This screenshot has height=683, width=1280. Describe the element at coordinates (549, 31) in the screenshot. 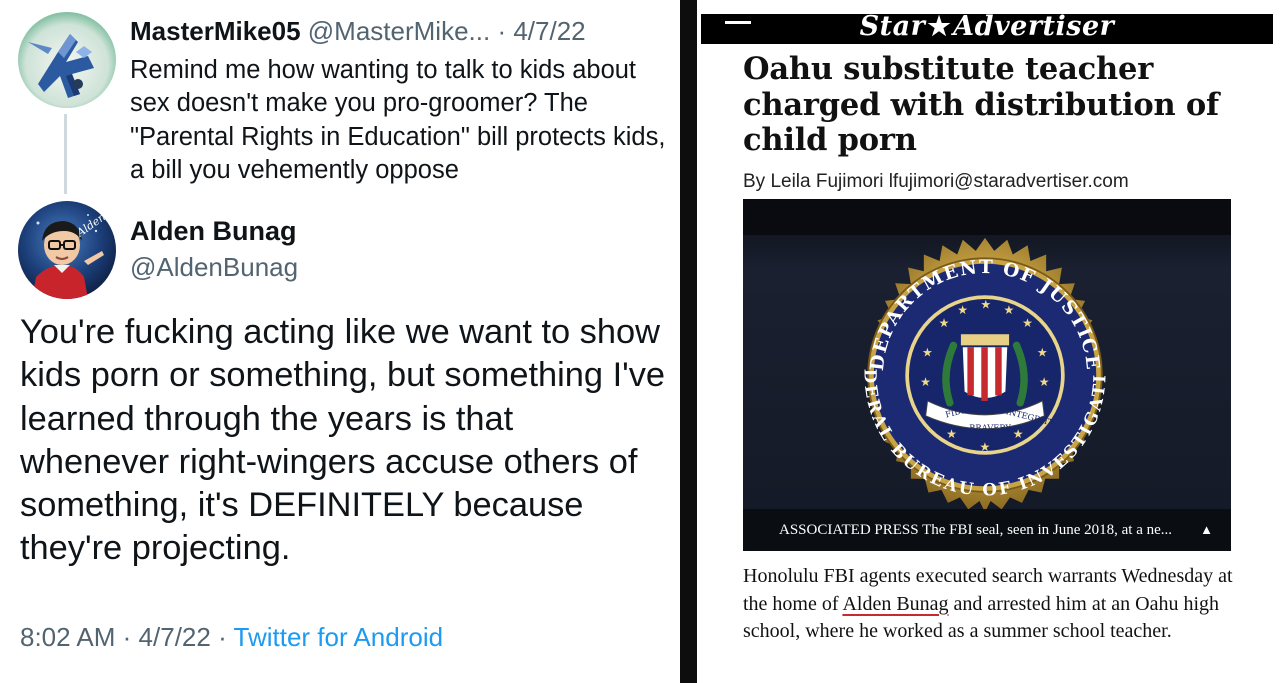

I see `reply-date: 4/7/22` at that location.